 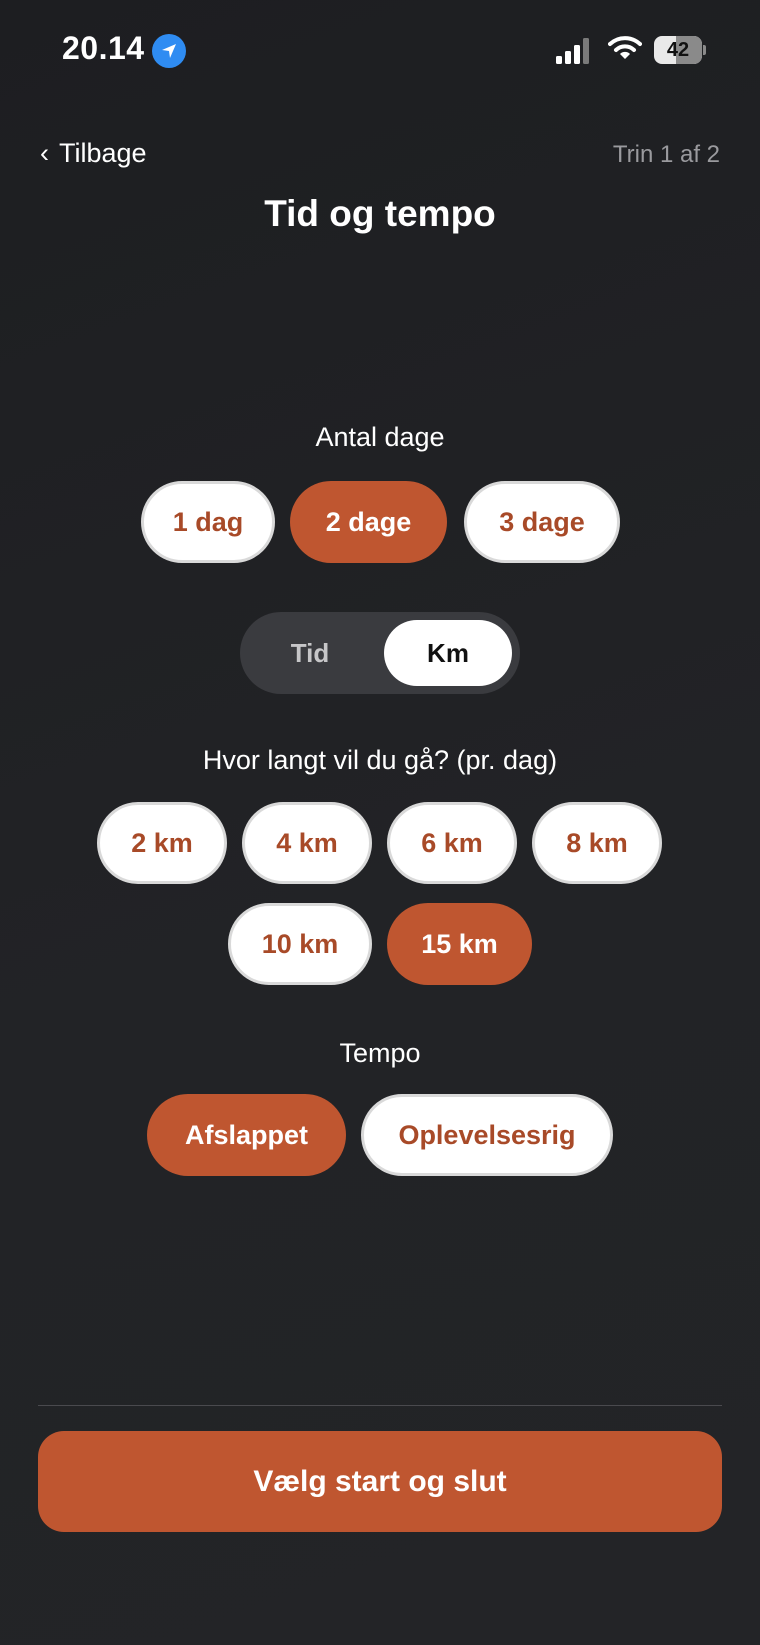 I want to click on distance-option-8km: 8 km, so click(x=597, y=843).